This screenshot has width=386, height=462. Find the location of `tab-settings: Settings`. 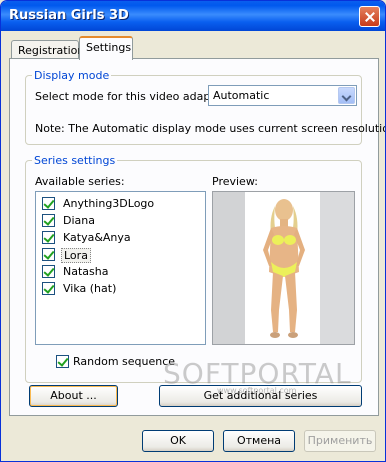

tab-settings: Settings is located at coordinates (106, 48).